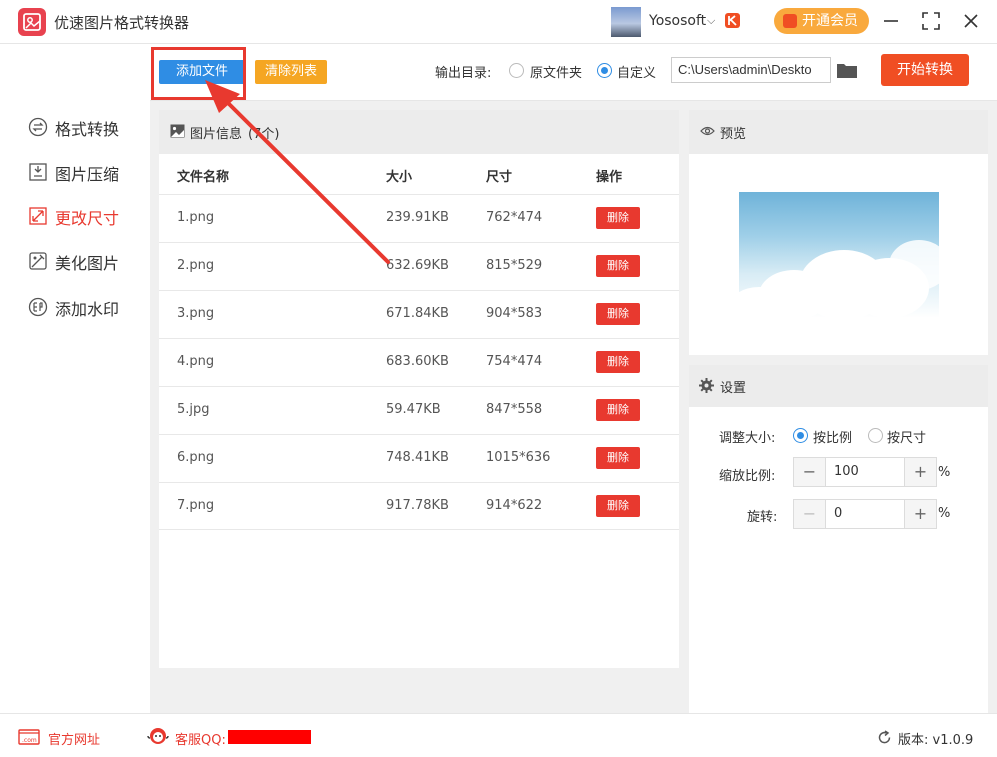  Describe the element at coordinates (417, 265) in the screenshot. I see `file-size: 632.69KB` at that location.